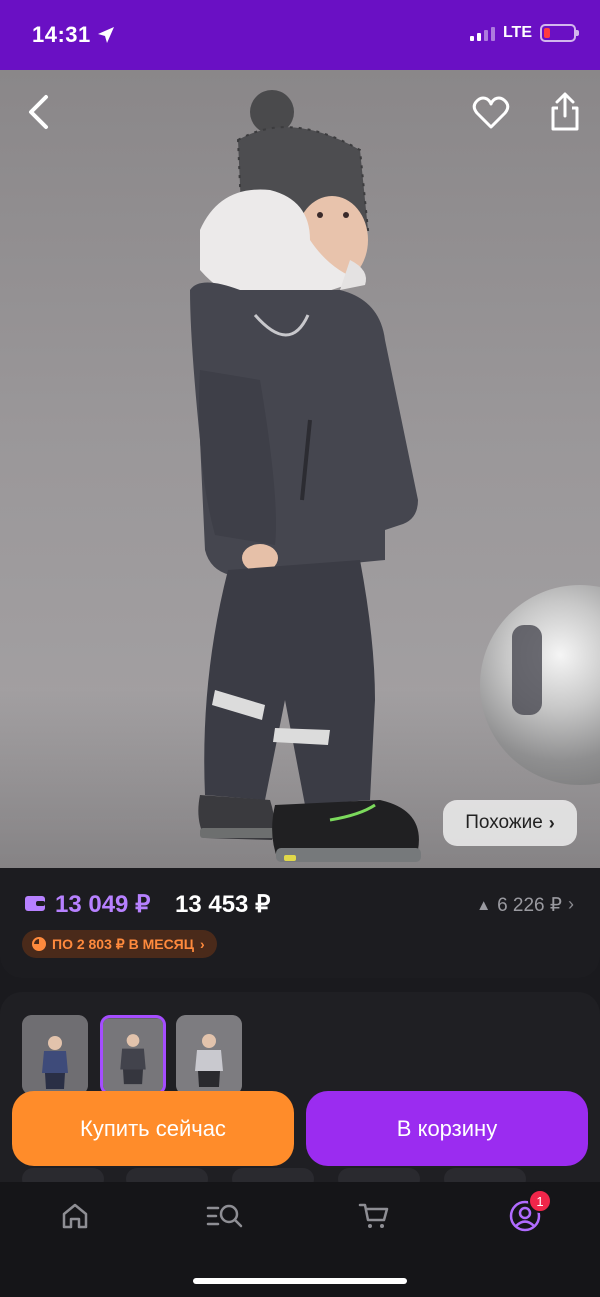  I want to click on variant-thumbnail-selected, so click(133, 1055).